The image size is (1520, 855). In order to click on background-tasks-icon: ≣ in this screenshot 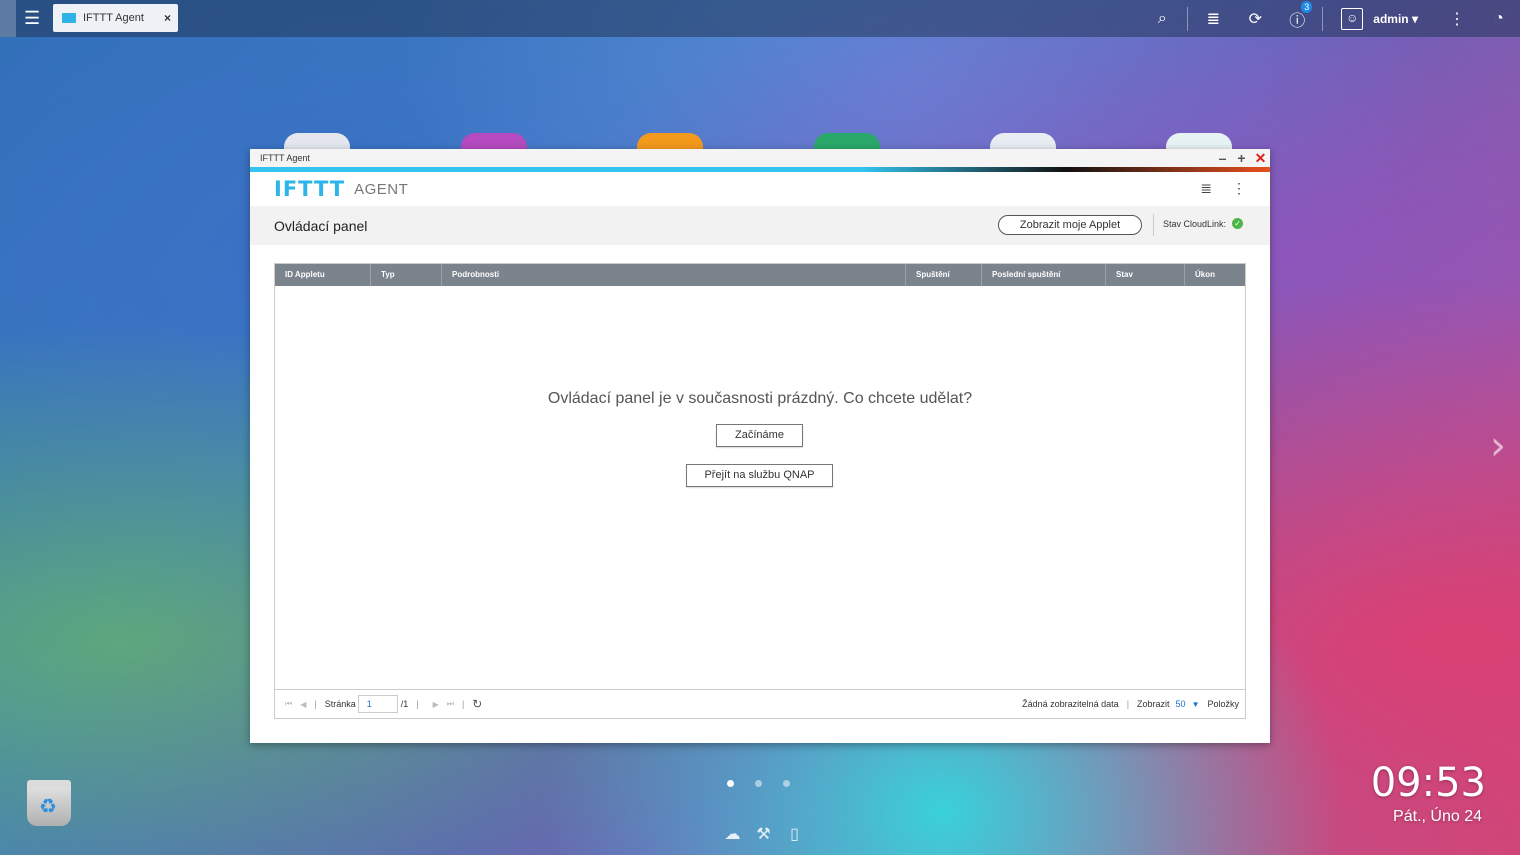, I will do `click(1213, 19)`.